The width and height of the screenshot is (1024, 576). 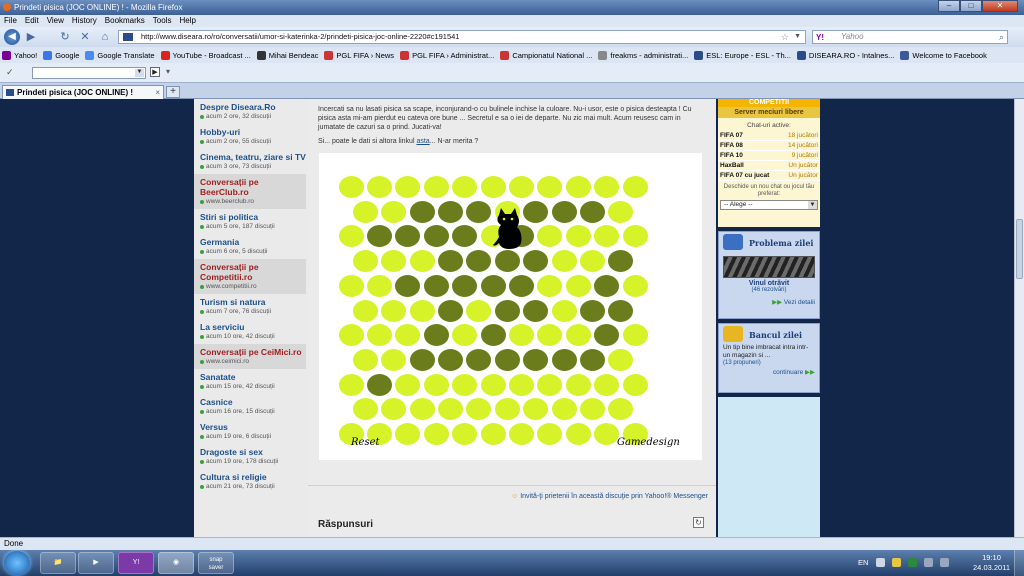 I want to click on share-link: asta, so click(x=422, y=141).